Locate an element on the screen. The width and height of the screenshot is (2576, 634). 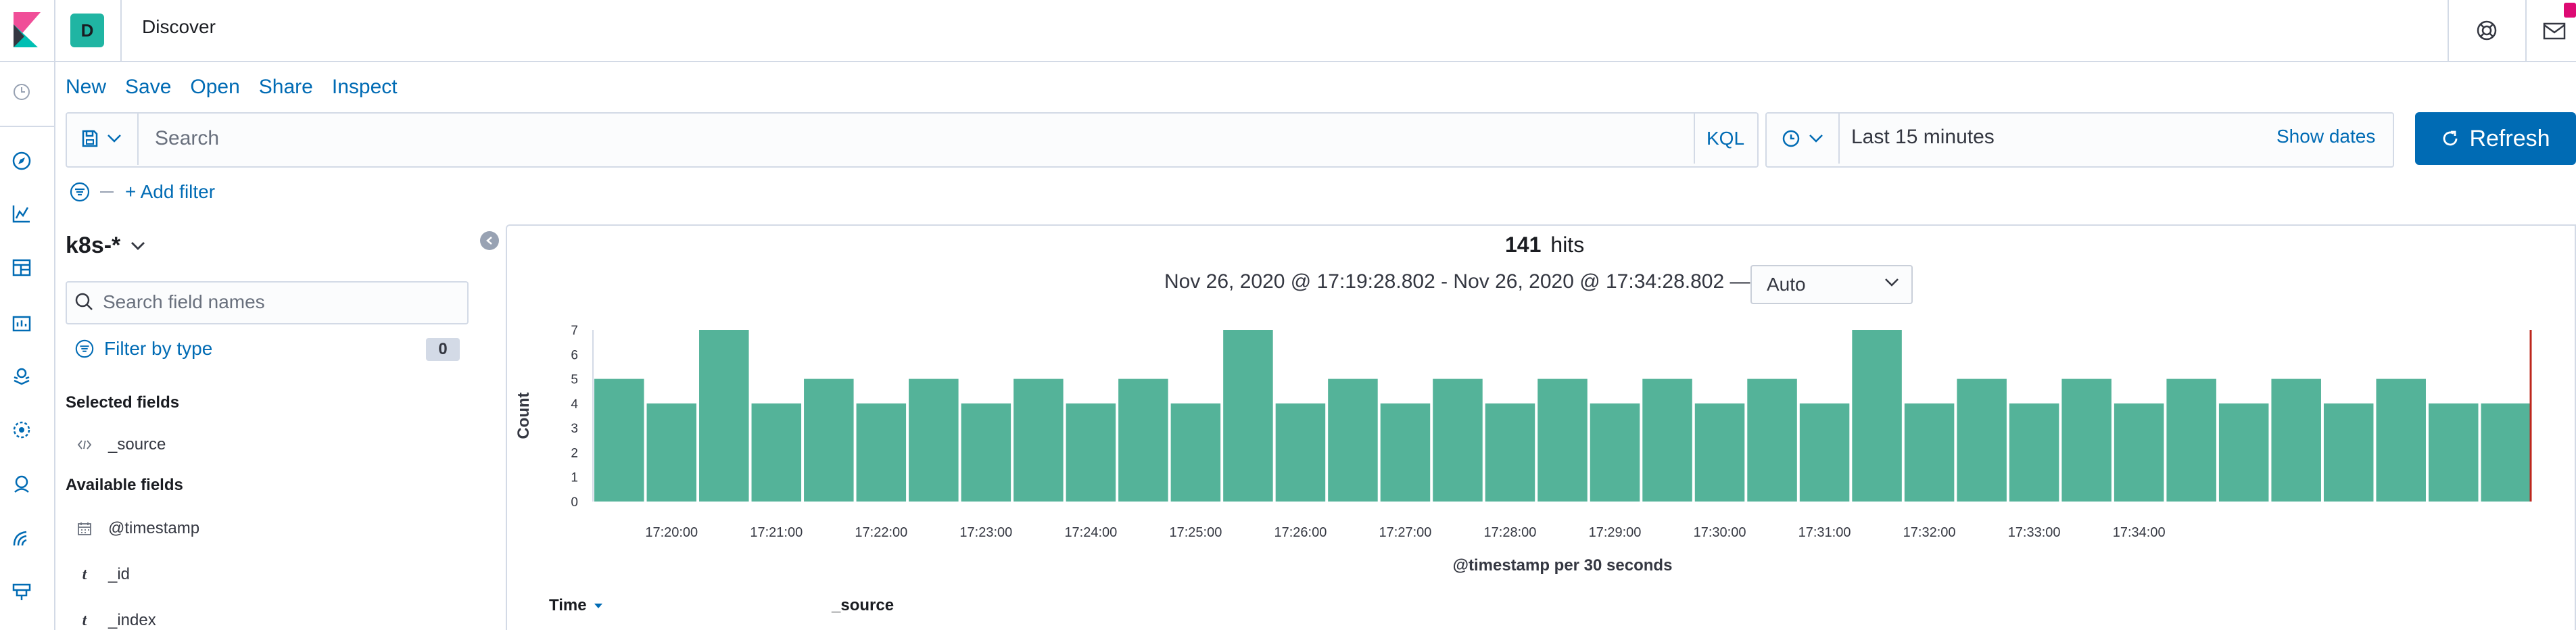
x-tick-label: 17:34:00 is located at coordinates (2139, 532).